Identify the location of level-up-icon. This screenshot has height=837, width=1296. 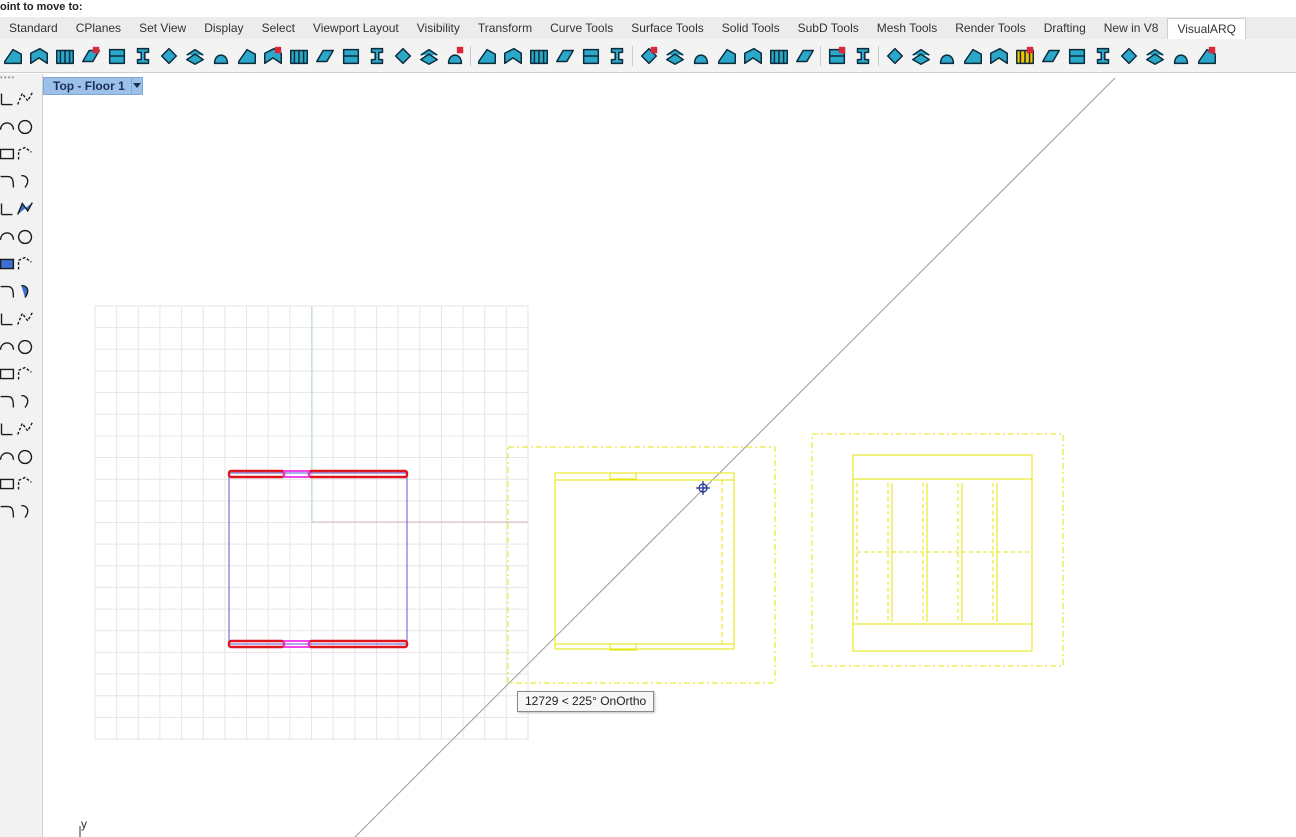
(539, 56).